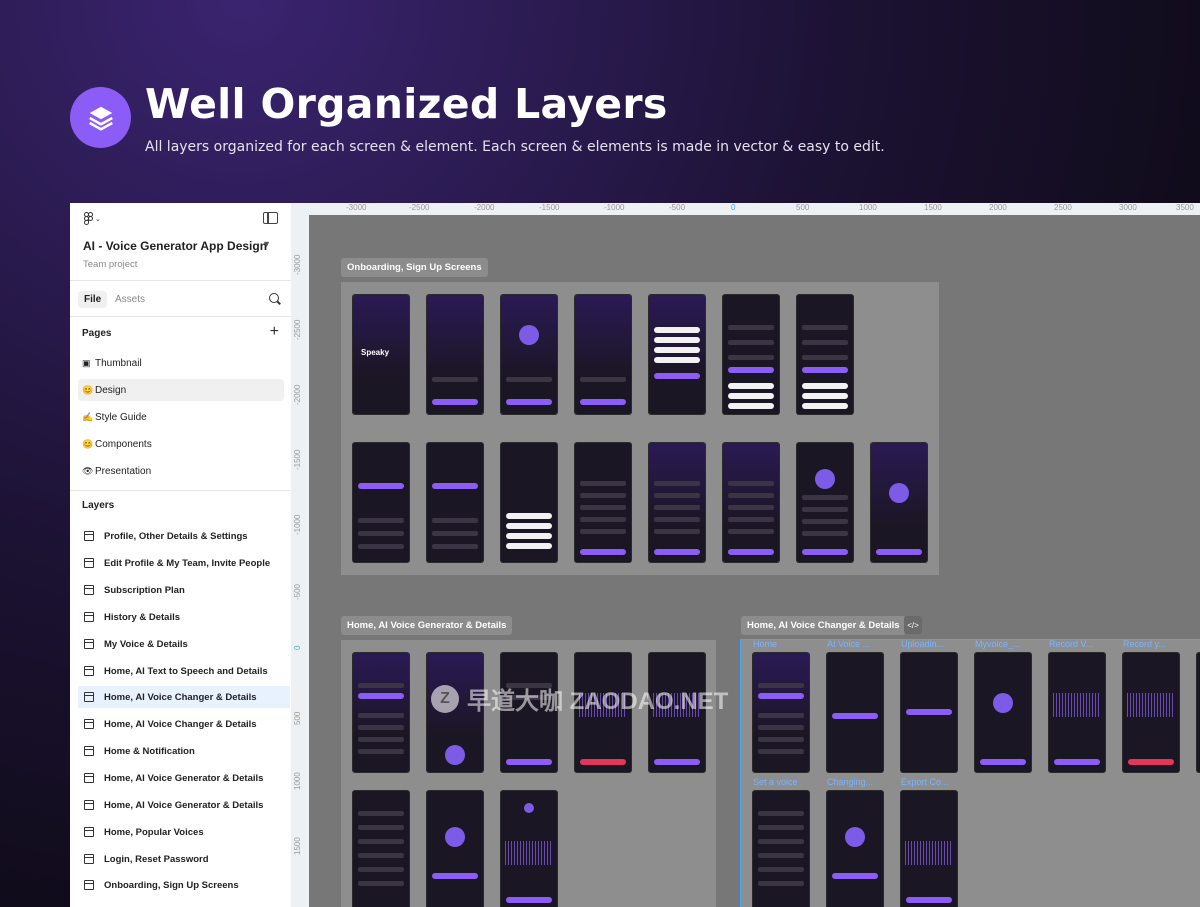 The height and width of the screenshot is (907, 1200). Describe the element at coordinates (274, 332) in the screenshot. I see `add-page-icon: +` at that location.